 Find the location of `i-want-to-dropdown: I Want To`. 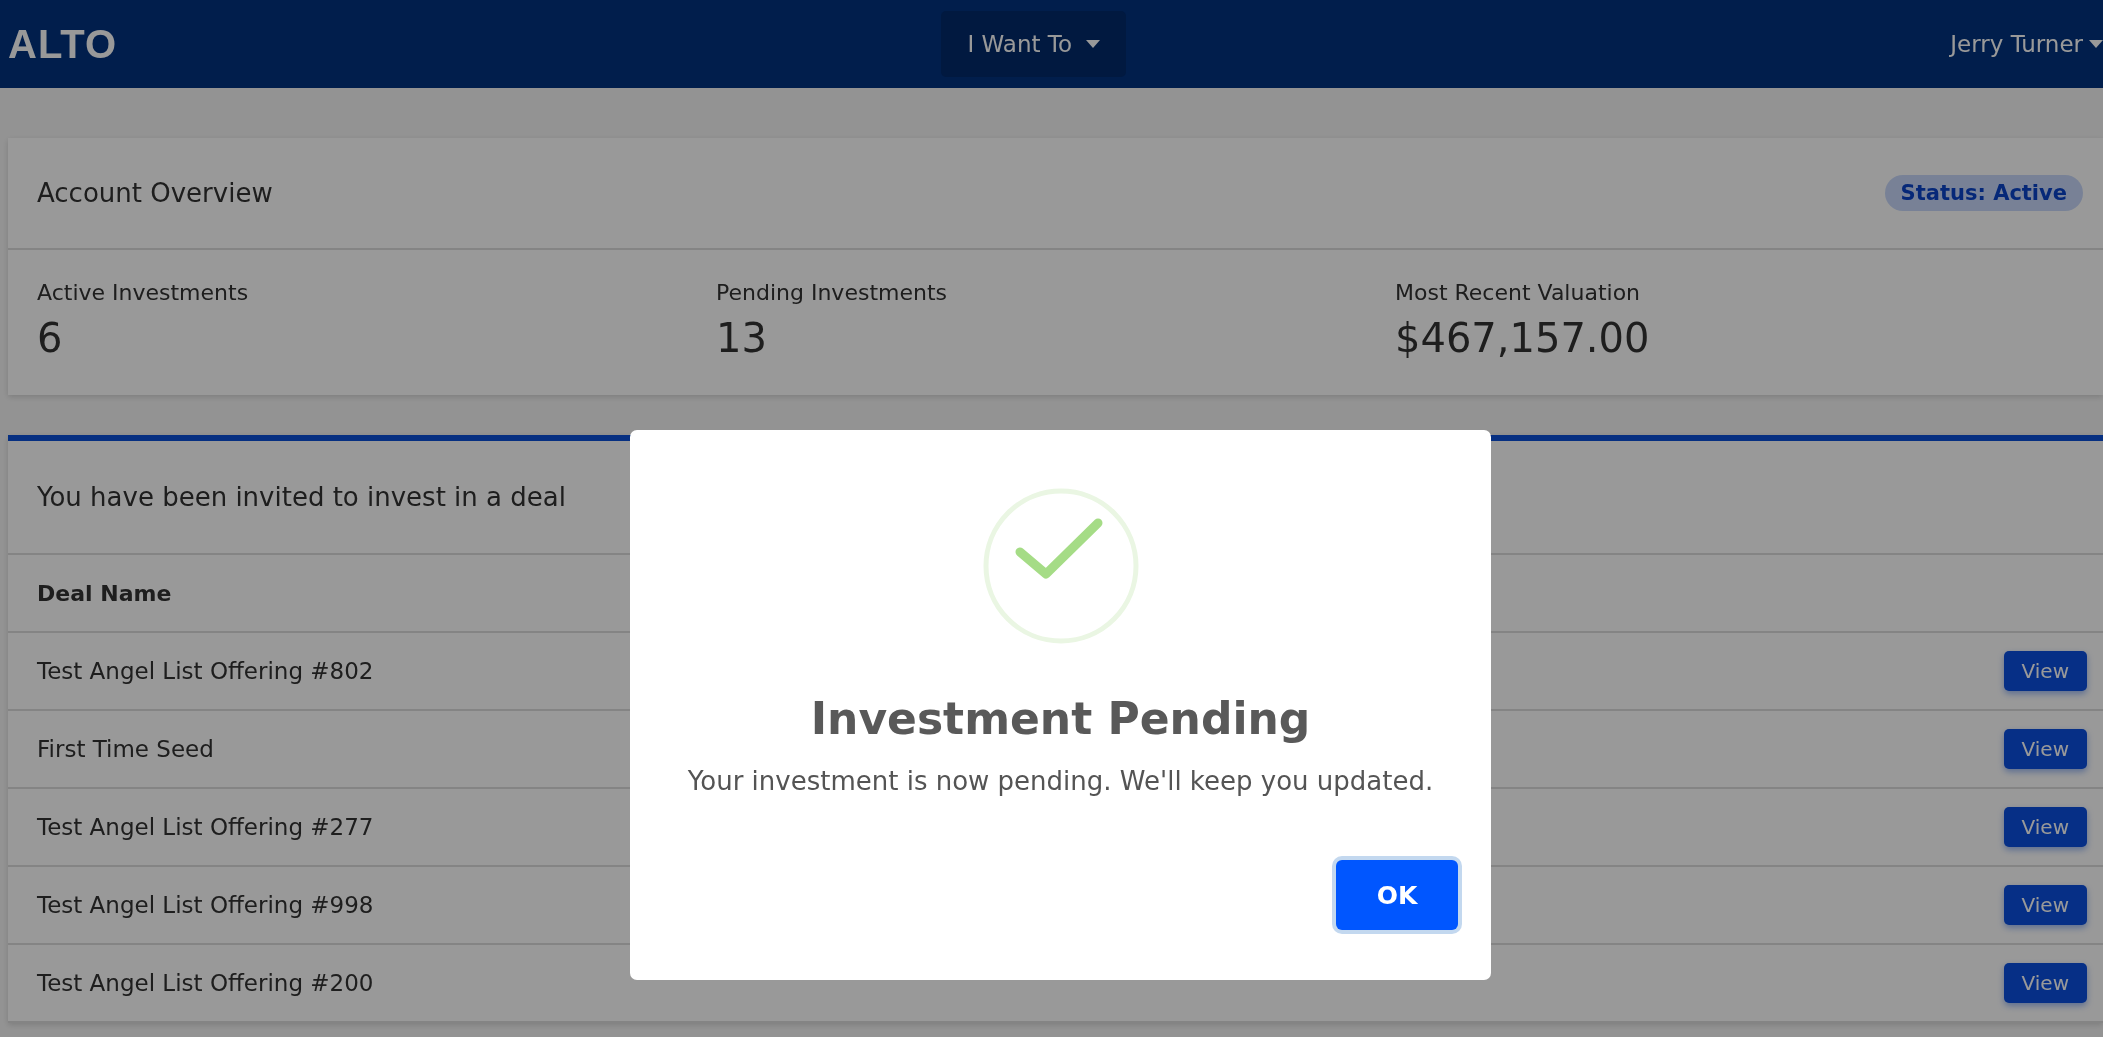

i-want-to-dropdown: I Want To is located at coordinates (1033, 44).